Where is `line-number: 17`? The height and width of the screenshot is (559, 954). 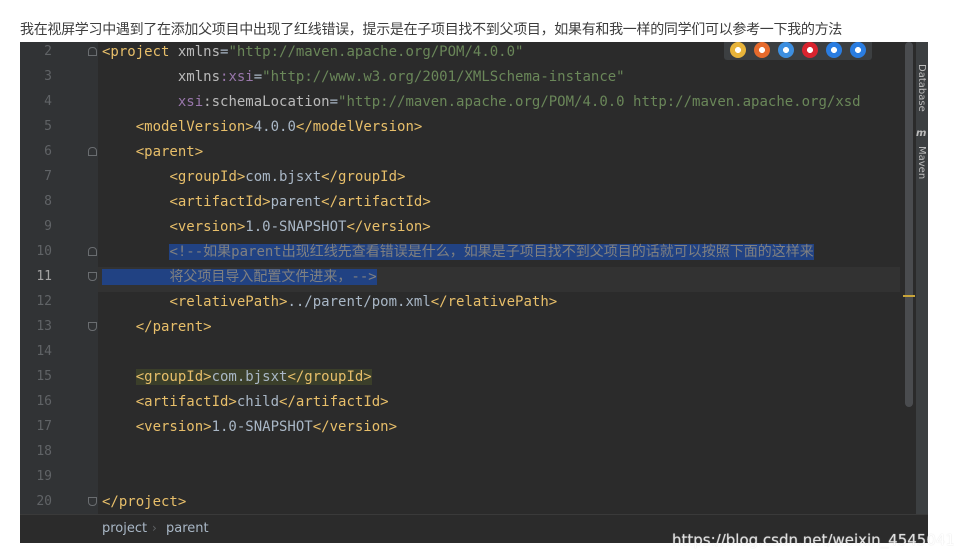
line-number: 17 is located at coordinates (44, 426).